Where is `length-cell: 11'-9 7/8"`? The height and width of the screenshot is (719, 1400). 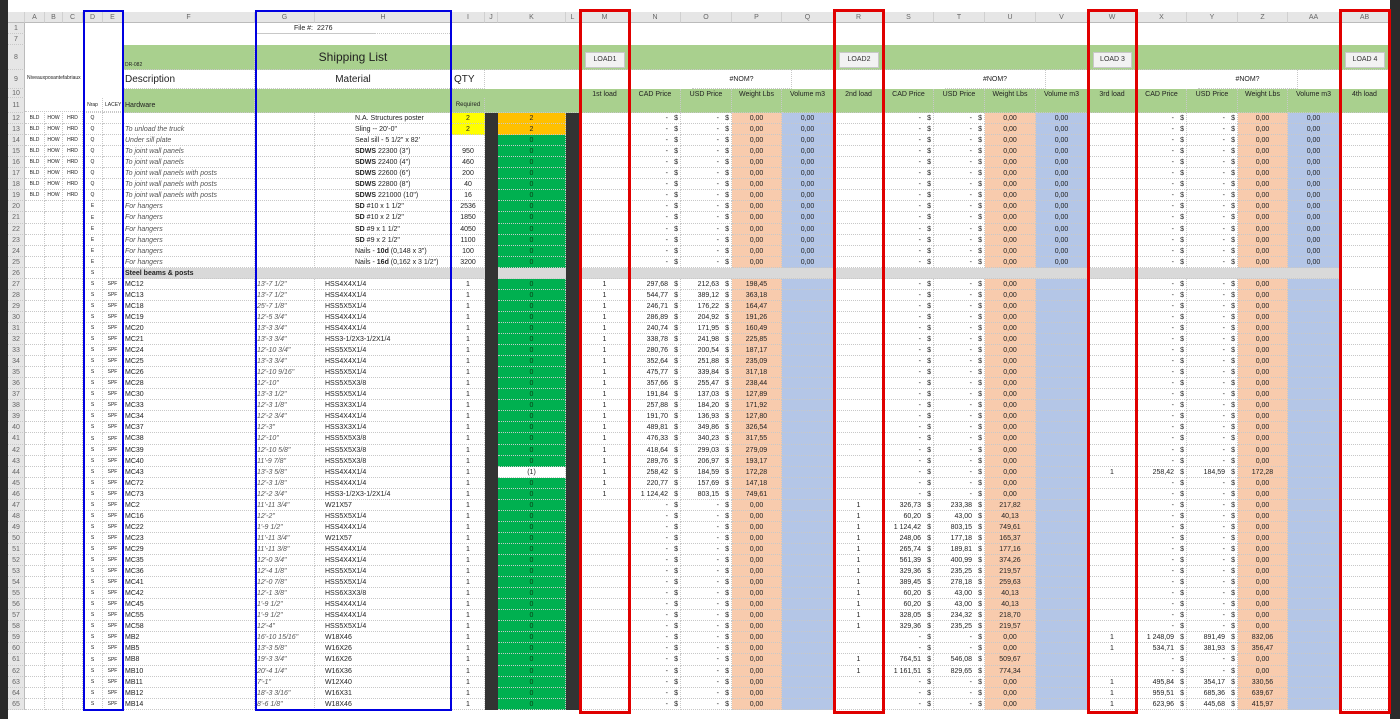 length-cell: 11'-9 7/8" is located at coordinates (285, 461).